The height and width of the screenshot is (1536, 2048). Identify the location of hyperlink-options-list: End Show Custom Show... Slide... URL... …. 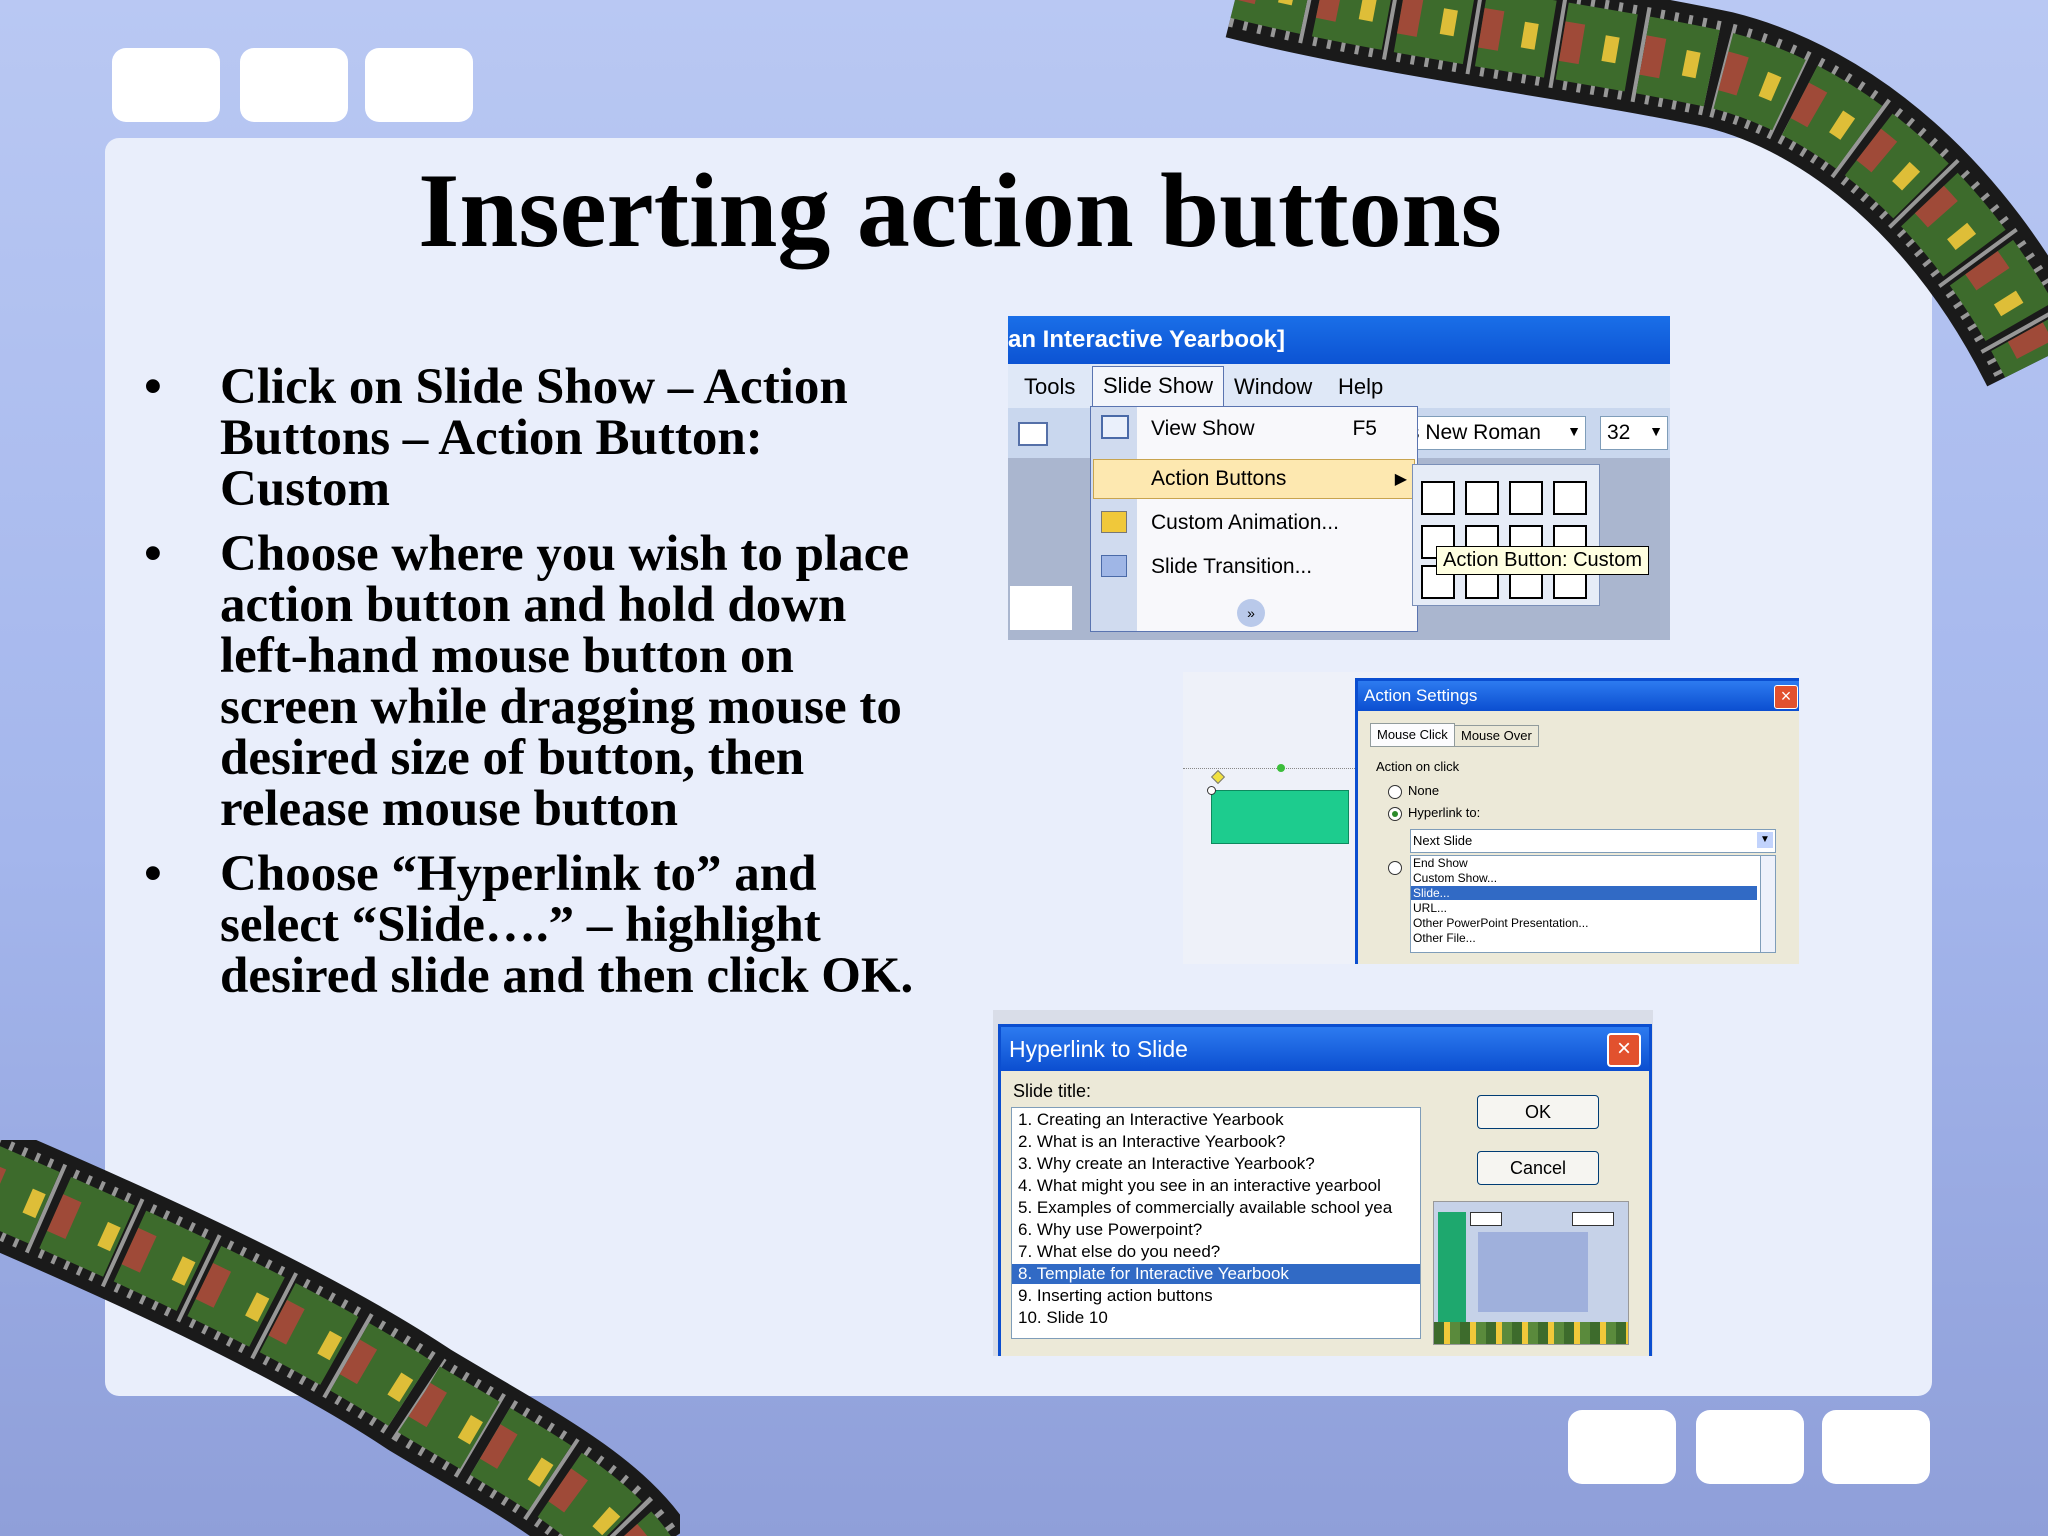
(1586, 904).